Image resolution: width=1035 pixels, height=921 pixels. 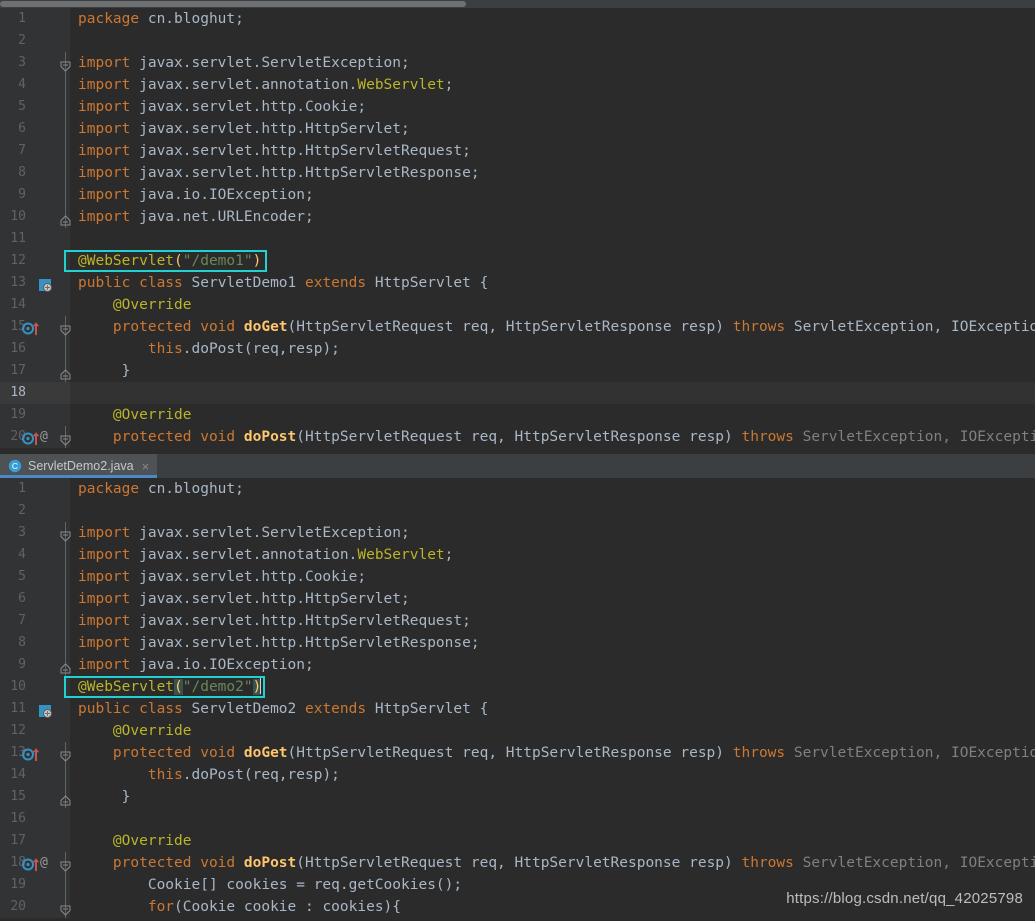 I want to click on class-run-icon, so click(x=45, y=284).